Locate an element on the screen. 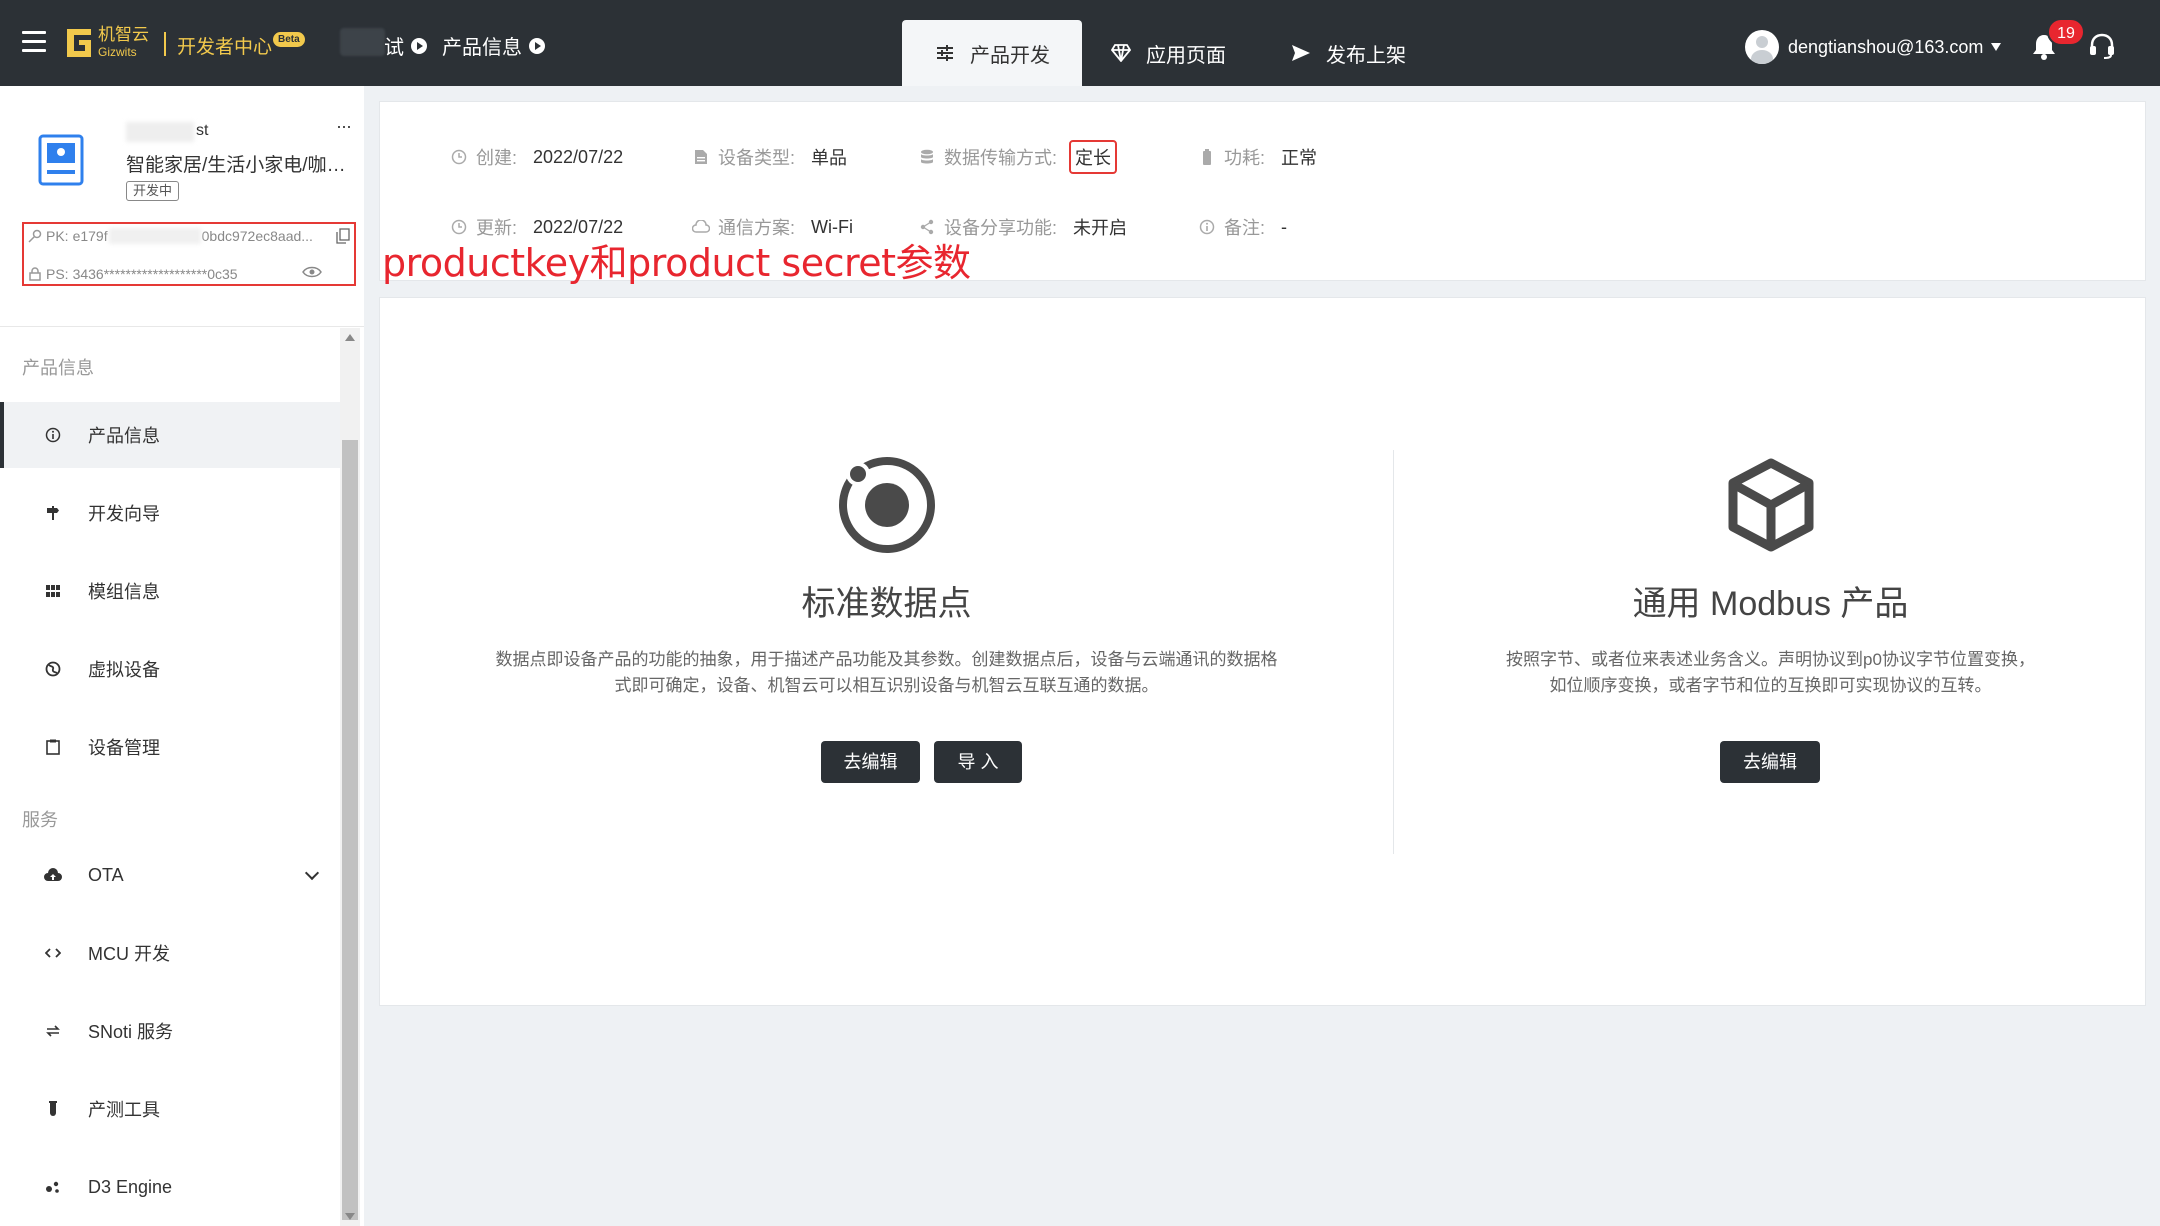 The width and height of the screenshot is (2160, 1226). globe-icon is located at coordinates (53, 669).